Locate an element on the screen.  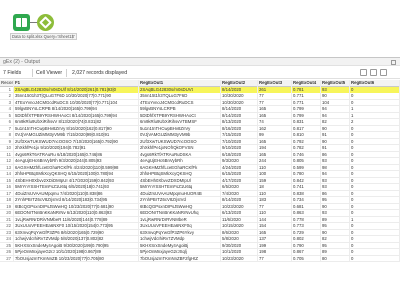
cell-viewer-dropdown: Cell Viewer is located at coordinates (49, 73).